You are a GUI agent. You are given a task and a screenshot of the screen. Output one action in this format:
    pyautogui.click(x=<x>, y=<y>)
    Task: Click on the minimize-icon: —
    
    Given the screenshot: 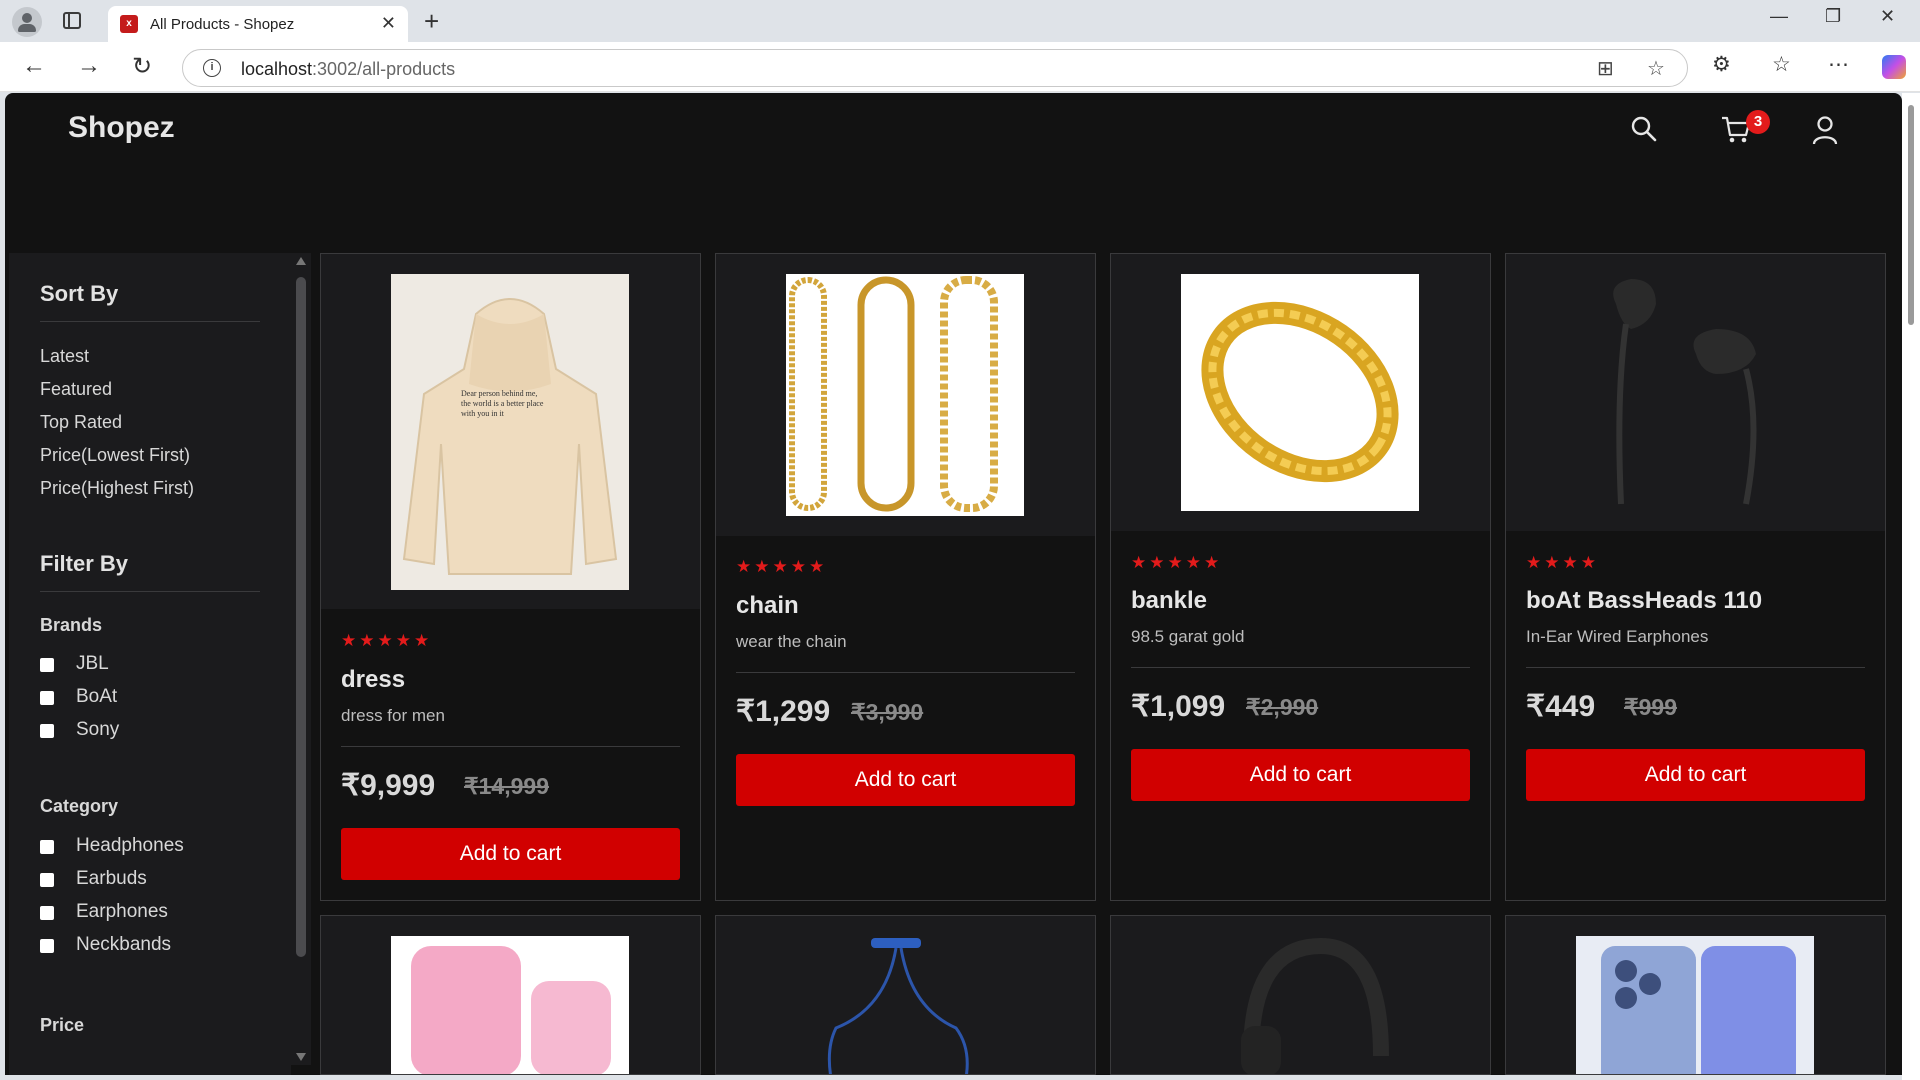 What is the action you would take?
    pyautogui.click(x=1779, y=16)
    